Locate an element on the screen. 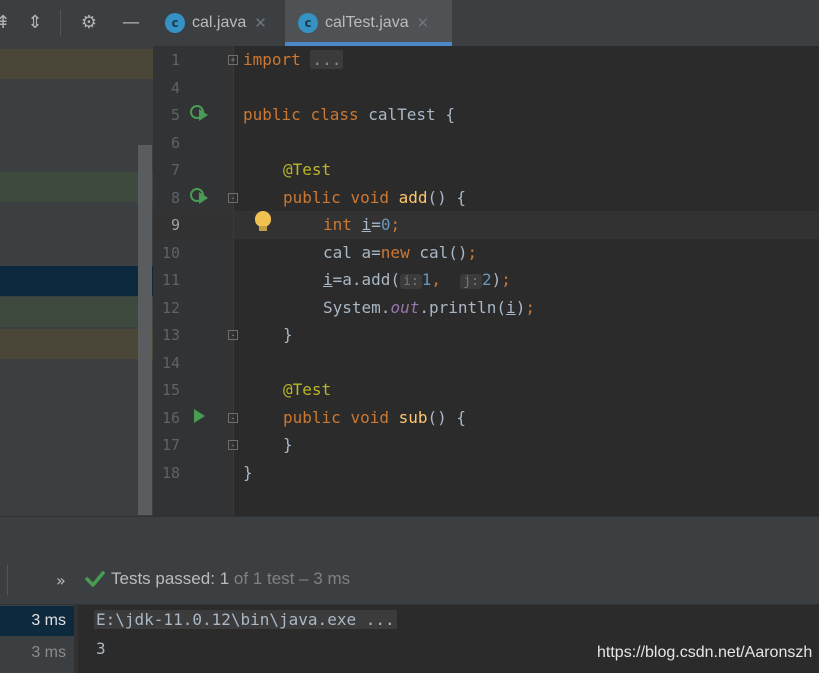 This screenshot has width=819, height=673. code-text: cal() is located at coordinates (438, 252).